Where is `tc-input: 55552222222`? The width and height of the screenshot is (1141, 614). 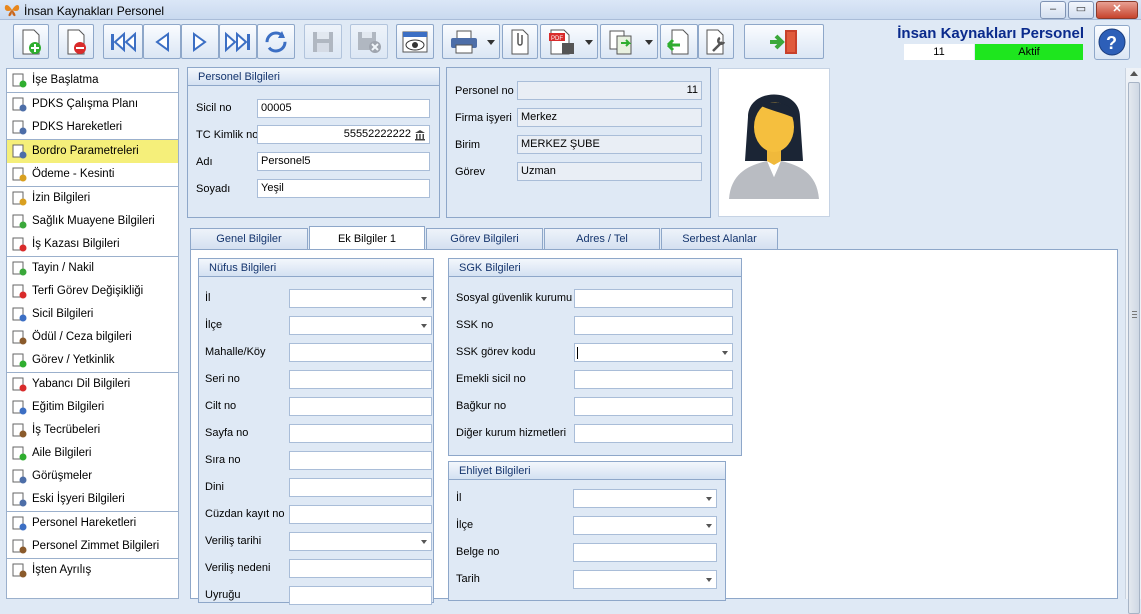
tc-input: 55552222222 is located at coordinates (343, 134).